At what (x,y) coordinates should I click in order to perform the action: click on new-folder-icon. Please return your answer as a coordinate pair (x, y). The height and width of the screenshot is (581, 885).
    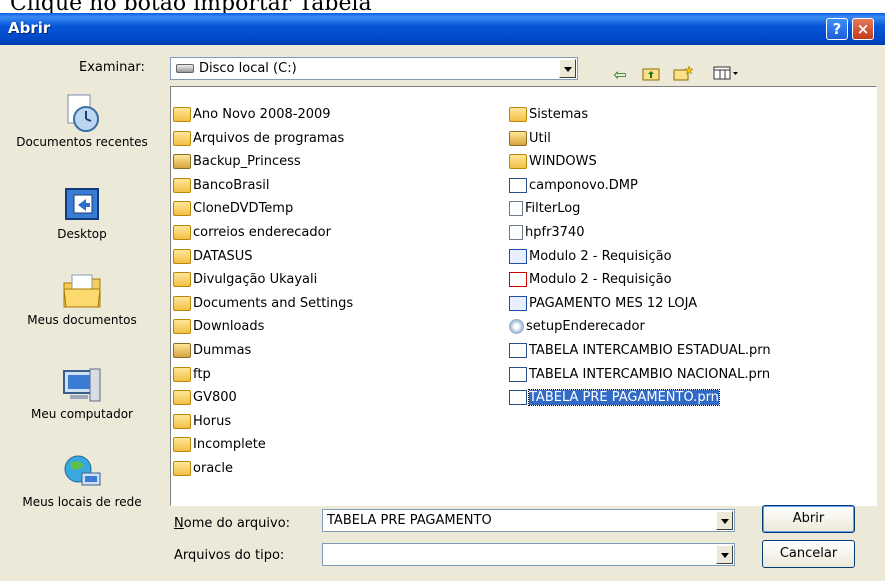
    Looking at the image, I should click on (683, 75).